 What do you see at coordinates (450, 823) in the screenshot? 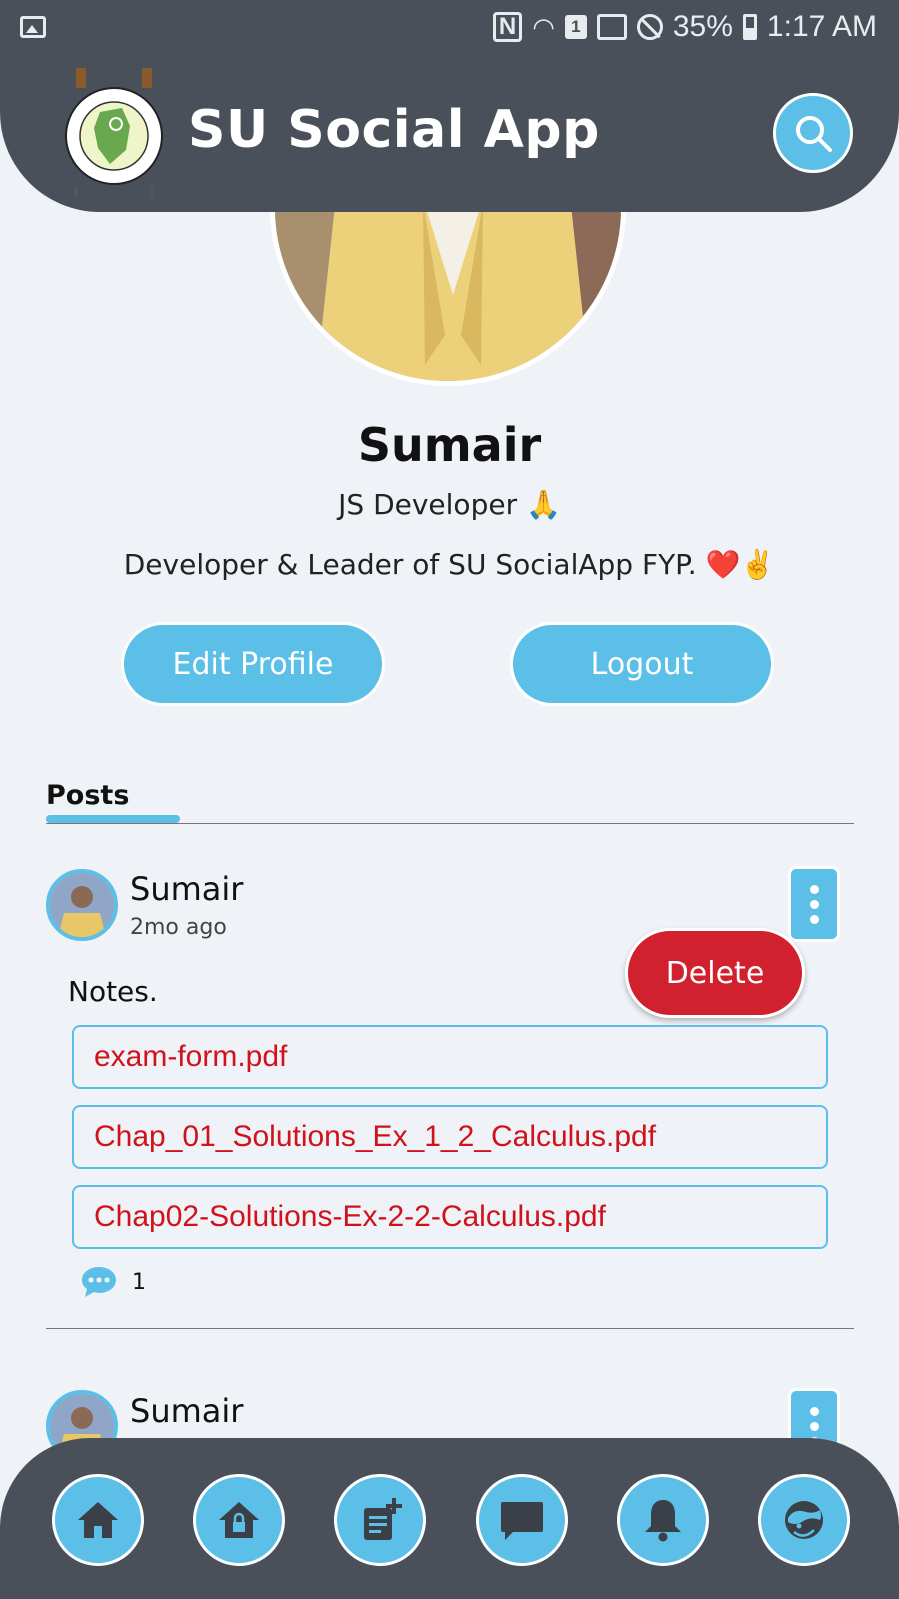
I see `tabs-divider` at bounding box center [450, 823].